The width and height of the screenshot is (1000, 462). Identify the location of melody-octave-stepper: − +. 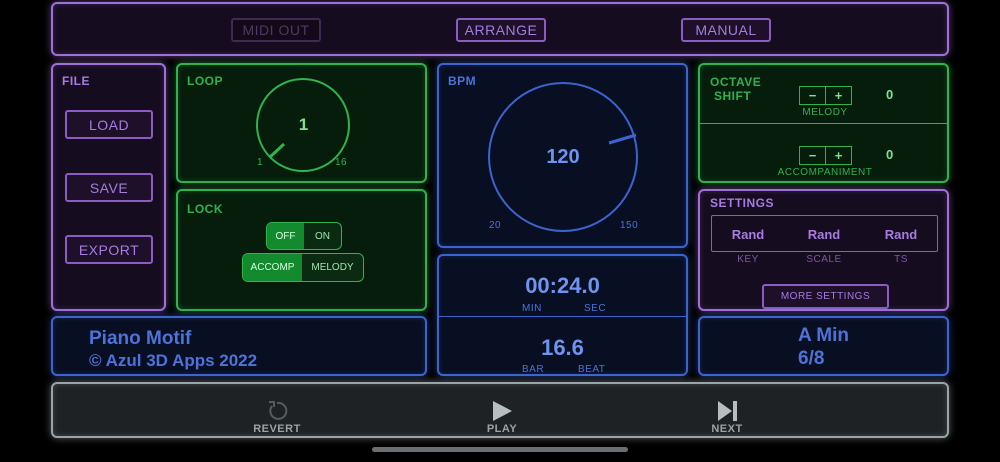
(825, 95).